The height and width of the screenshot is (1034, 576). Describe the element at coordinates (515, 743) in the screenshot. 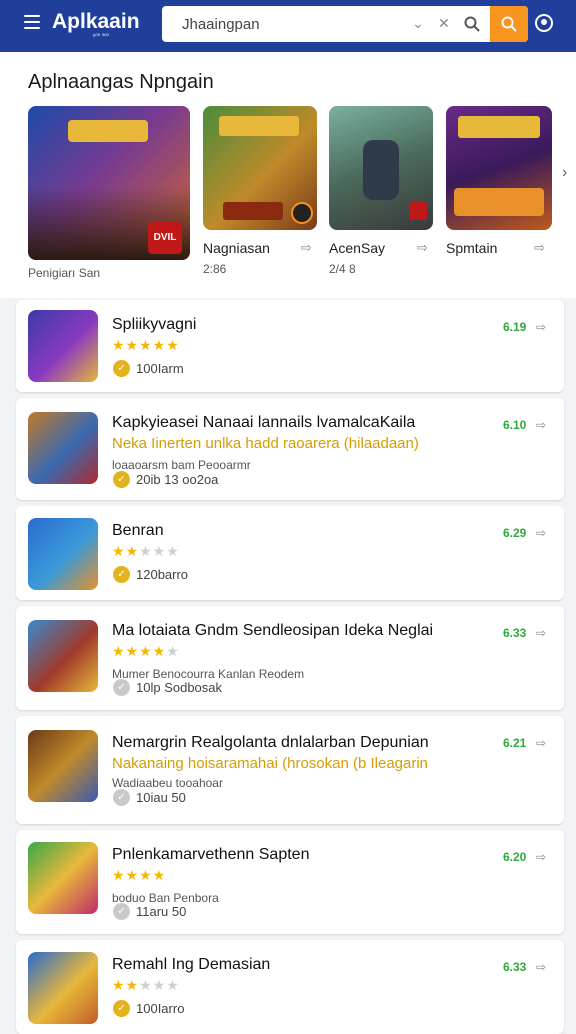

I see `version-label: 6.21` at that location.